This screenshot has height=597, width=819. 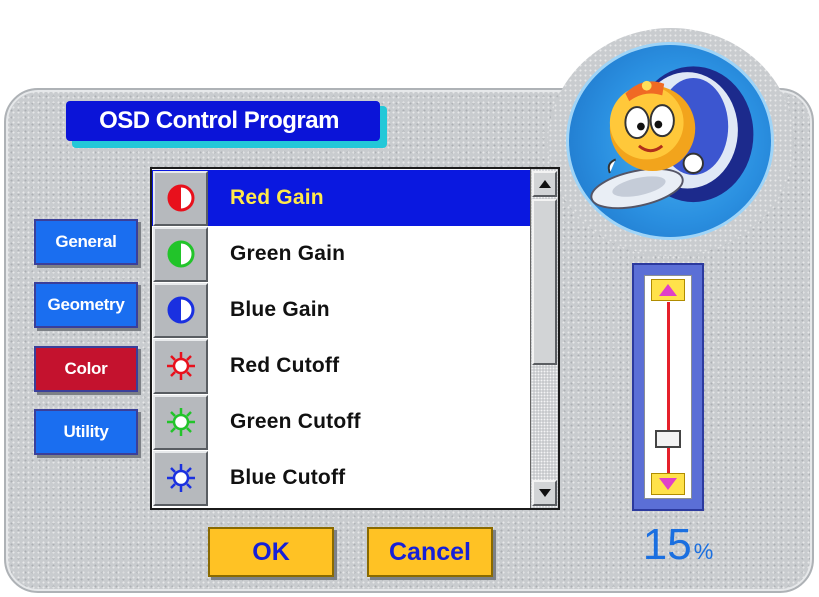 I want to click on list-item-blue-cutoff: Blue Cutoff, so click(x=341, y=478).